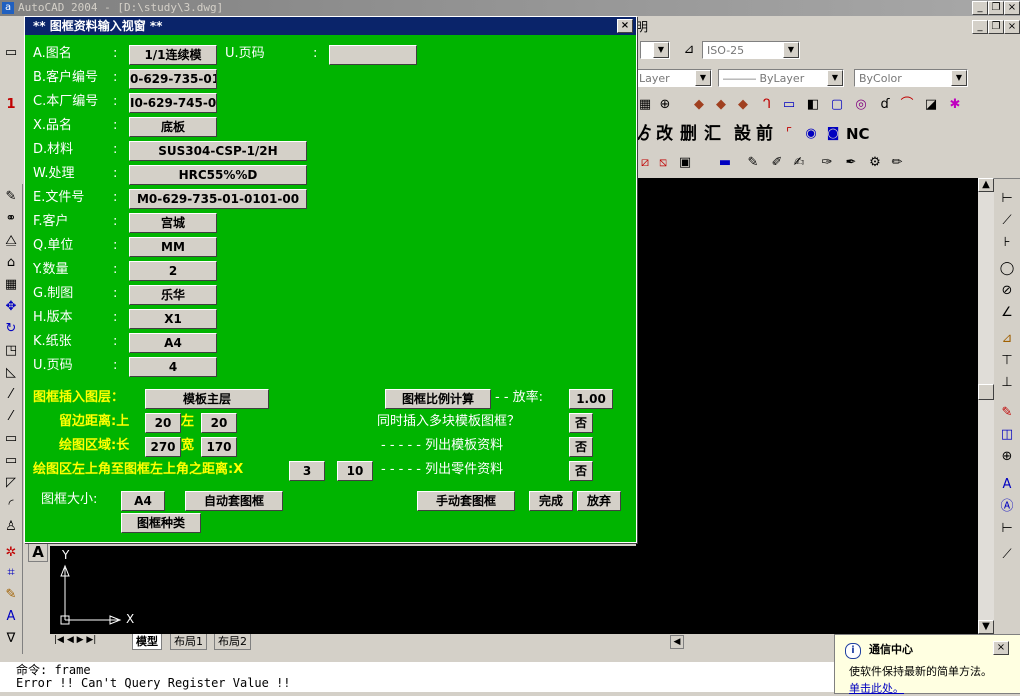  I want to click on dialog-close-icon: ×, so click(625, 26).